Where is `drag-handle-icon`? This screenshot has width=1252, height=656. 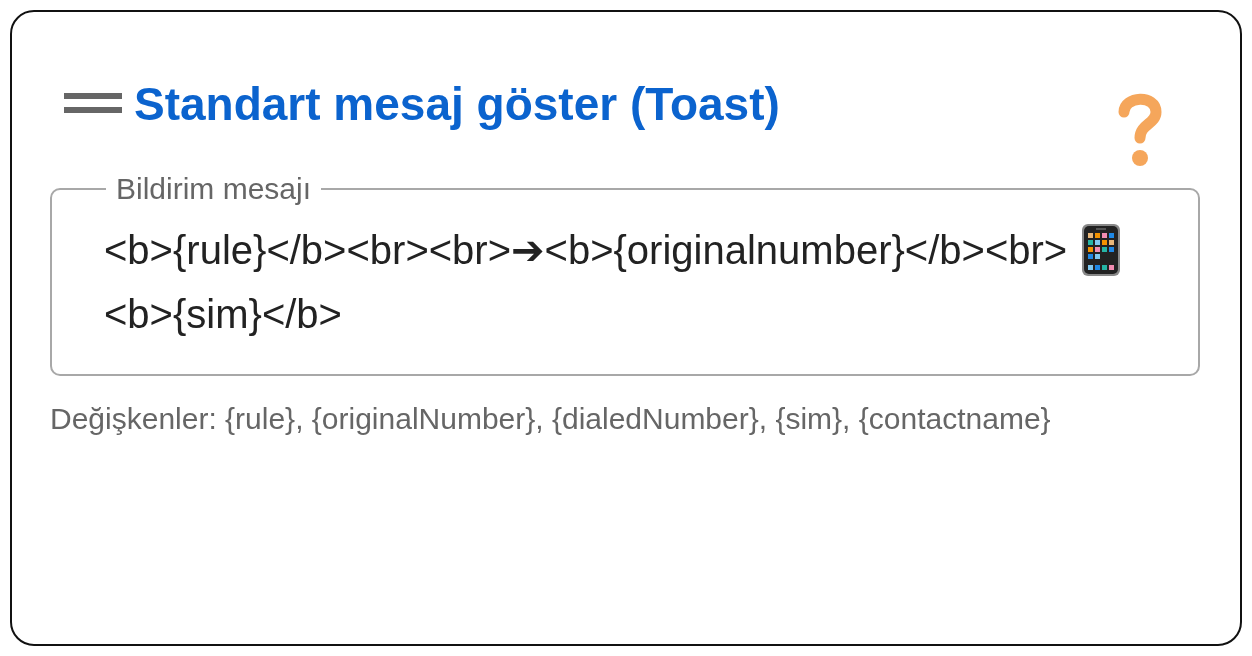 drag-handle-icon is located at coordinates (93, 104).